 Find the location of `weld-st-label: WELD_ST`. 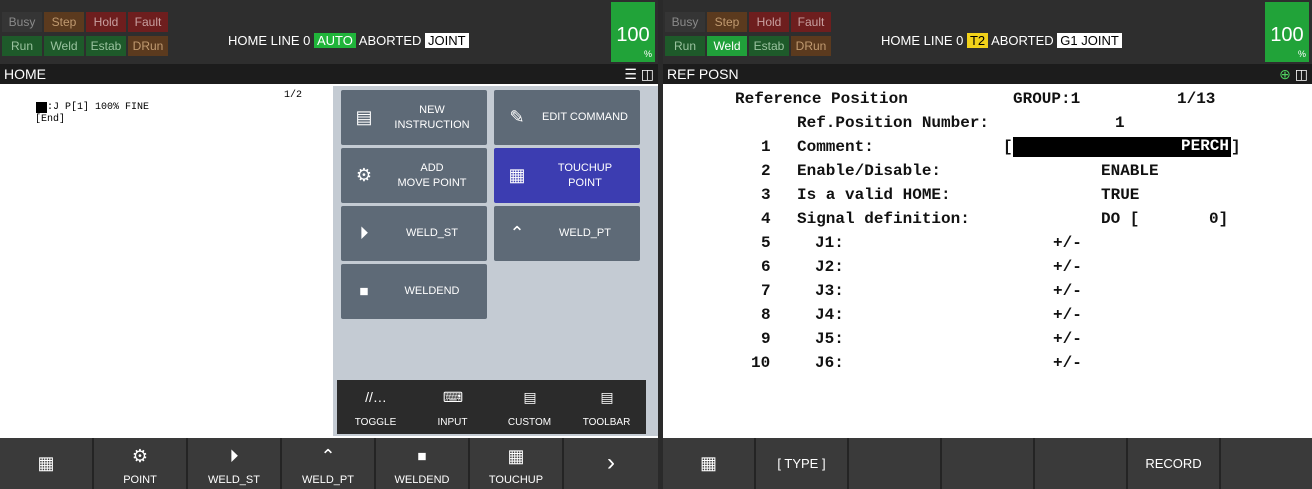

weld-st-label: WELD_ST is located at coordinates (432, 233).